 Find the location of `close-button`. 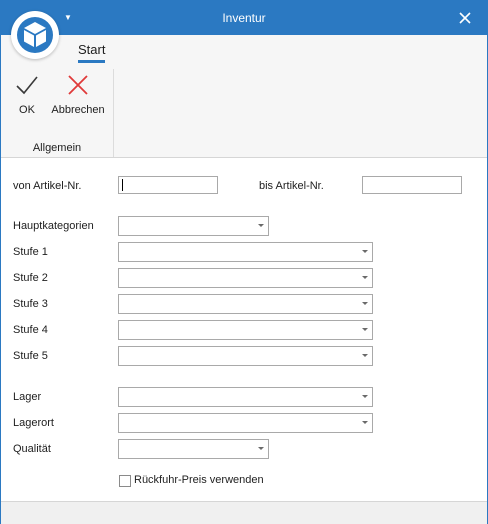

close-button is located at coordinates (465, 18).